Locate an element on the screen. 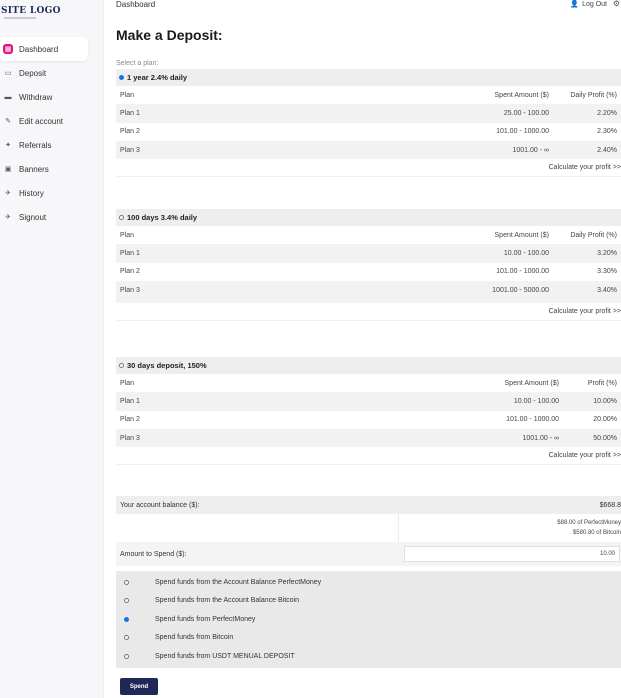 This screenshot has width=621, height=698. profit-value: 2.20% is located at coordinates (587, 113).